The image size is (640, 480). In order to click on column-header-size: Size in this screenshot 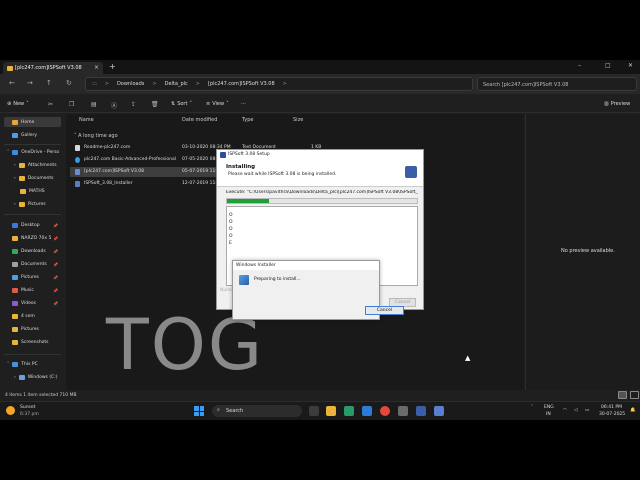, I will do `click(298, 120)`.